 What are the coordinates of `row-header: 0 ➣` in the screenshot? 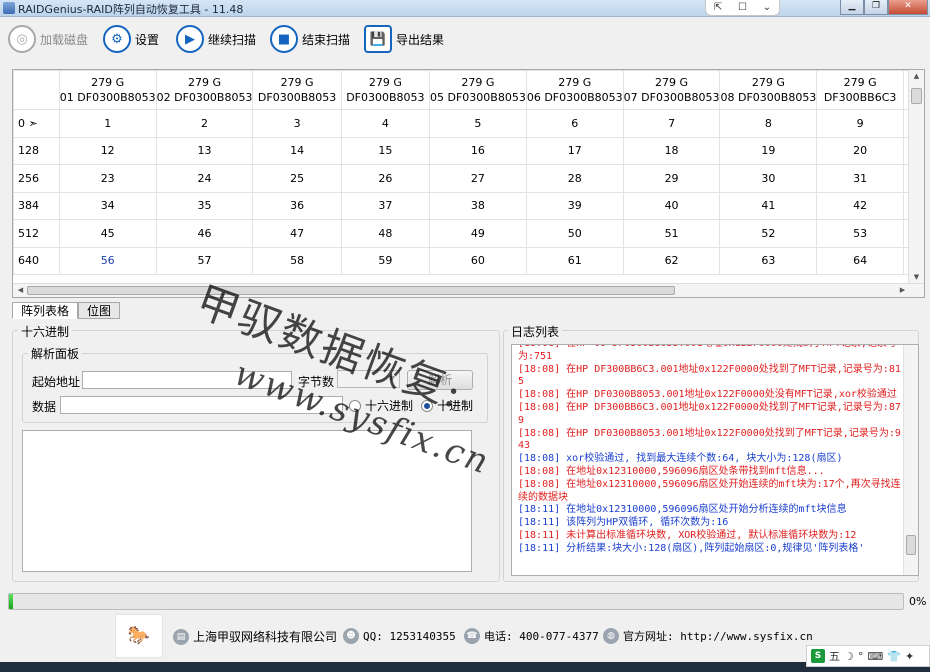 It's located at (36, 123).